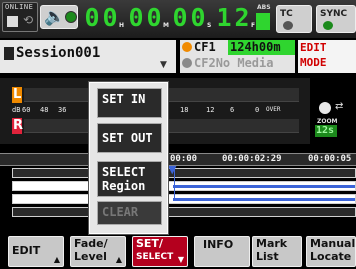 The height and width of the screenshot is (269, 356). Describe the element at coordinates (334, 14) in the screenshot. I see `sync-button-label: SYNC` at that location.